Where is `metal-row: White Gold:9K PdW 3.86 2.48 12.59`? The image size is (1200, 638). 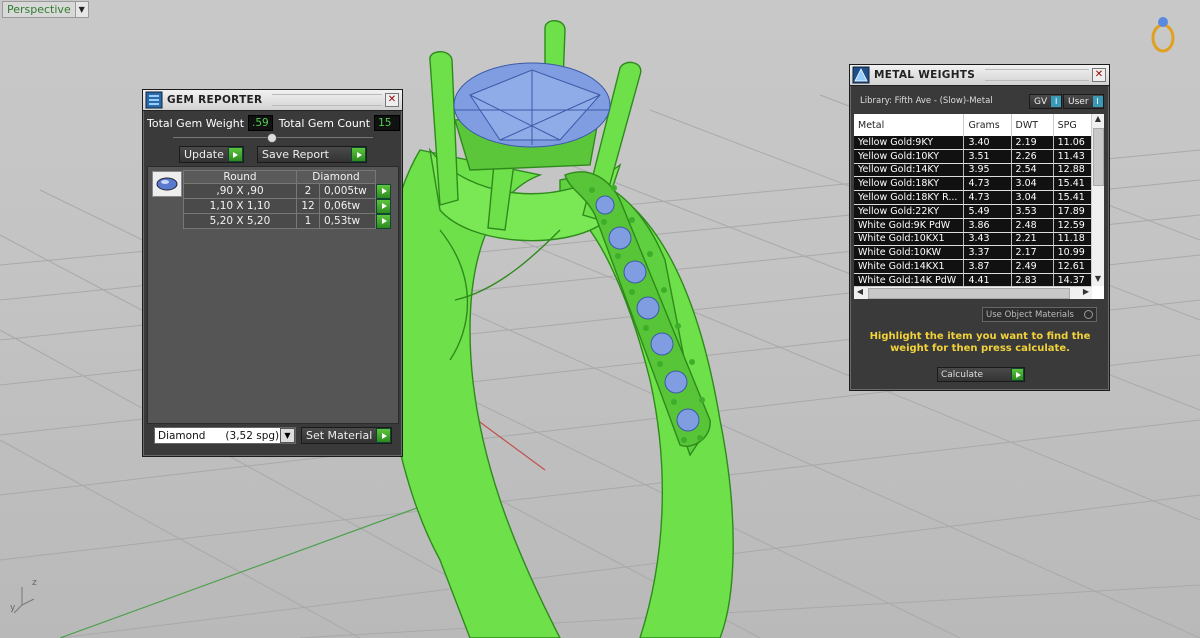 metal-row: White Gold:9K PdW 3.86 2.48 12.59 is located at coordinates (973, 225).